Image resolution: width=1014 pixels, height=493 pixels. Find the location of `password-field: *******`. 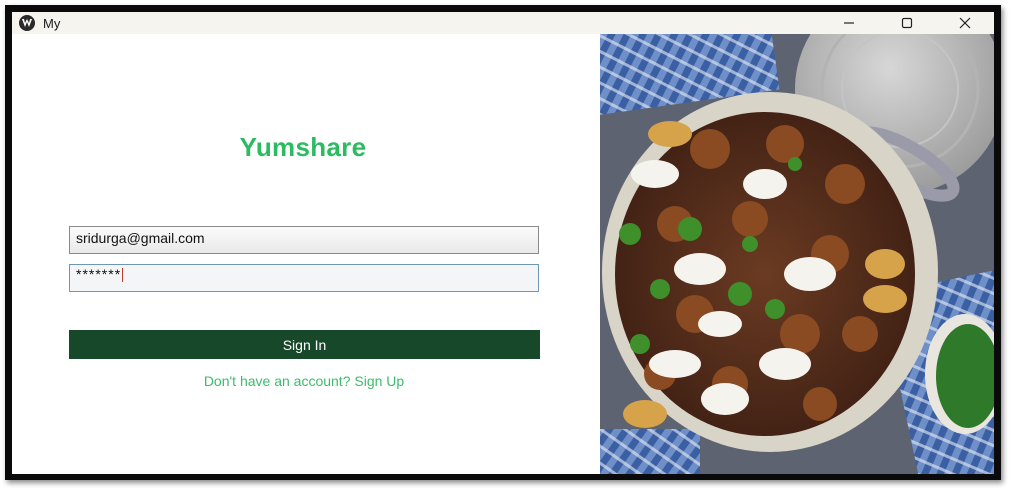

password-field: ******* is located at coordinates (304, 278).